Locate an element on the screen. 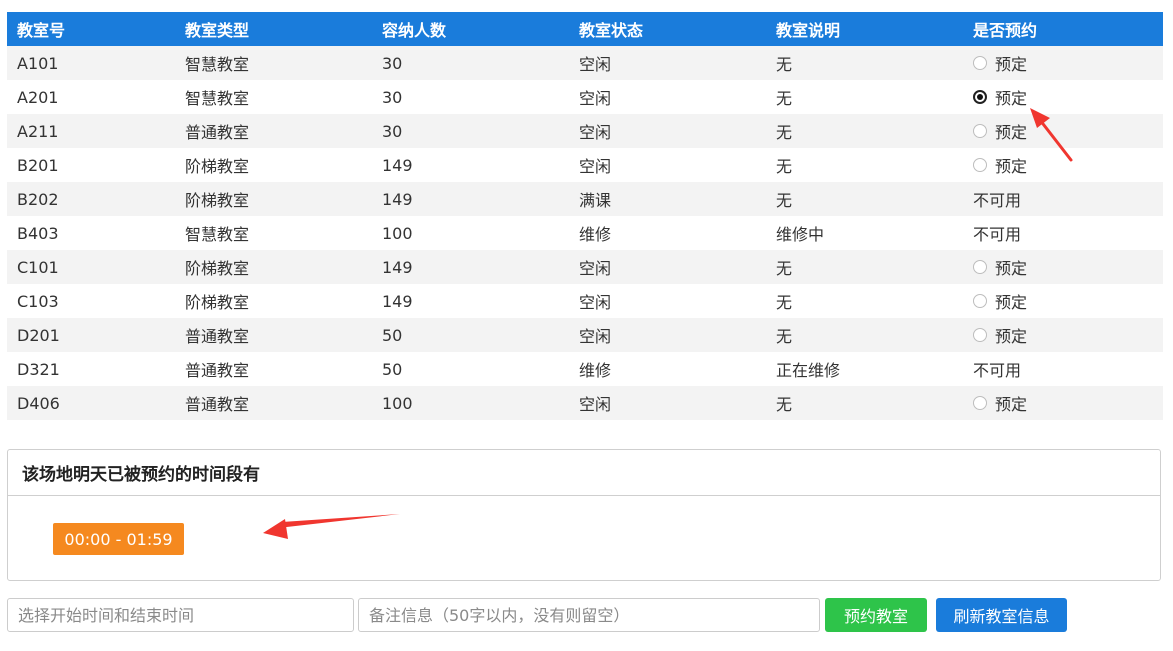  cell-status: 满课 is located at coordinates (667, 199).